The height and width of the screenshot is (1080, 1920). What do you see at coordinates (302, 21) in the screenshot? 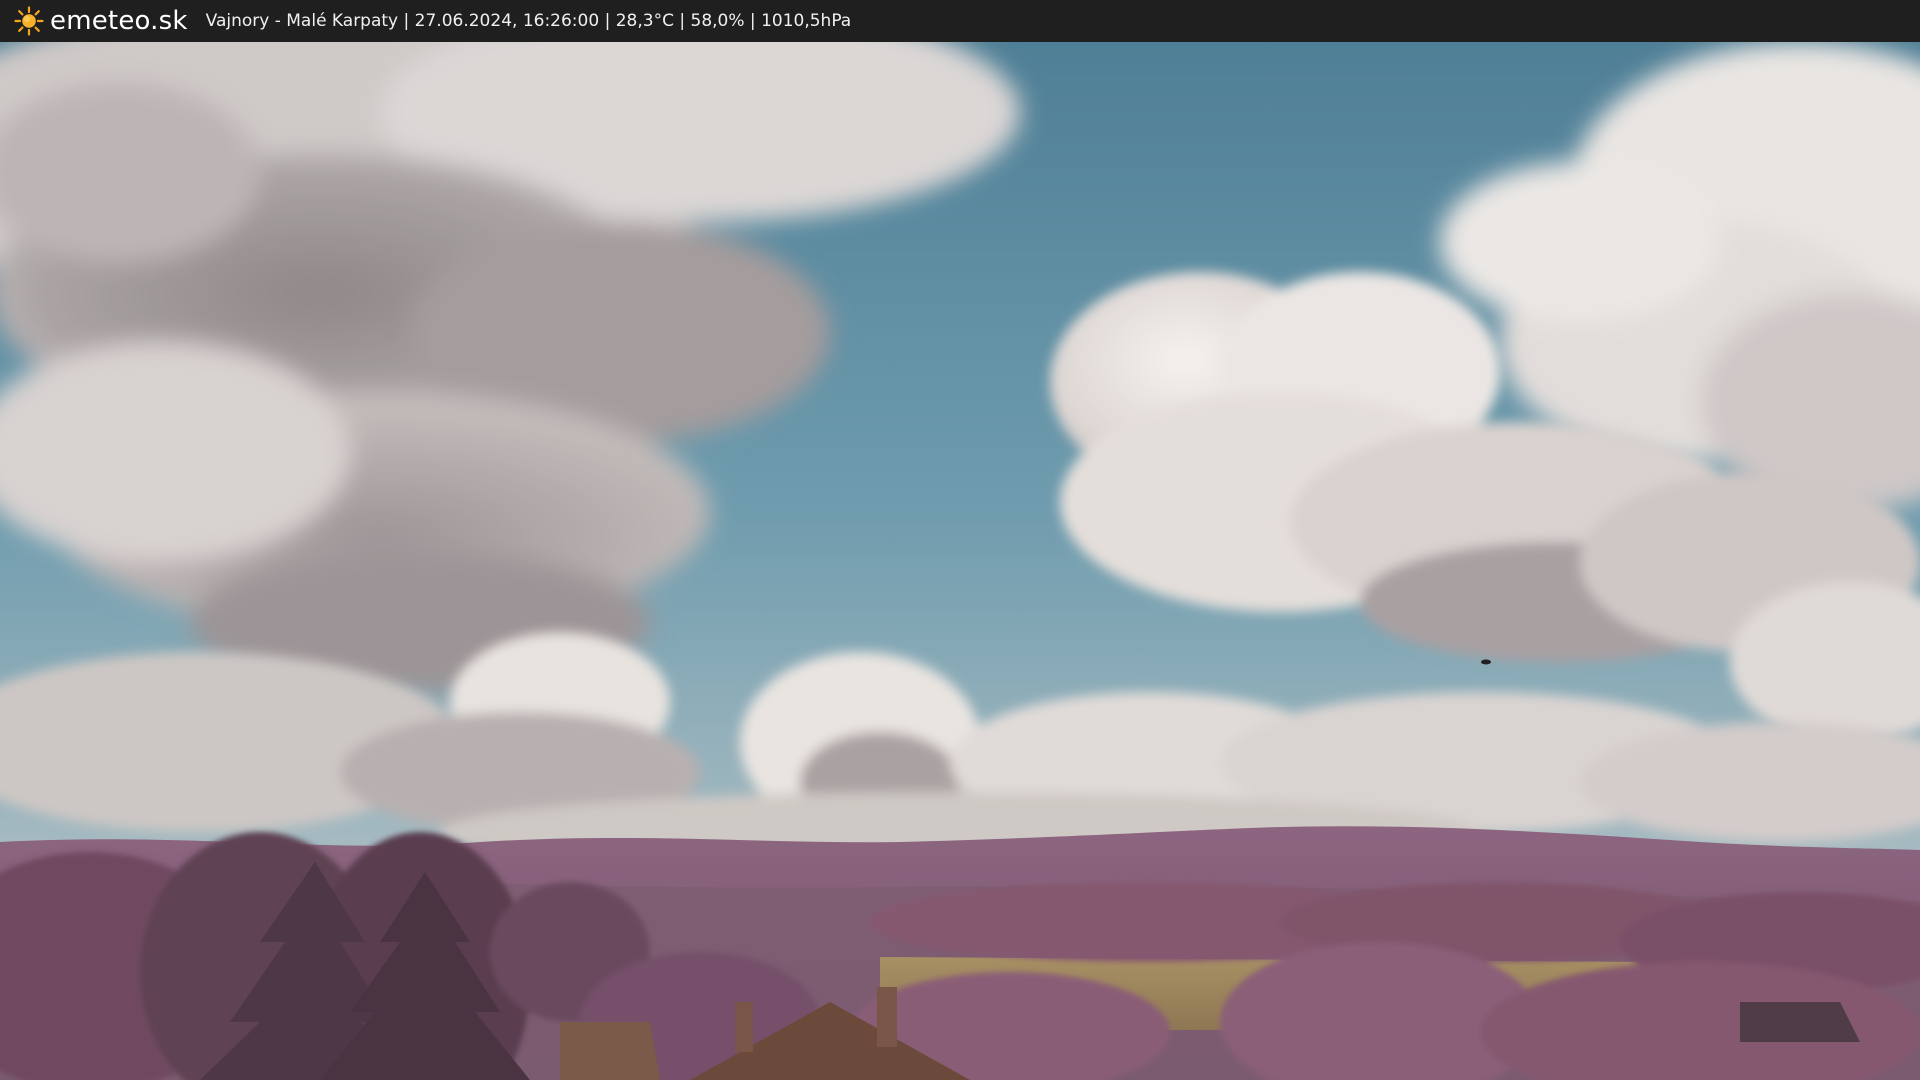
I see `location-label: Vajnory - Malé Karpaty` at bounding box center [302, 21].